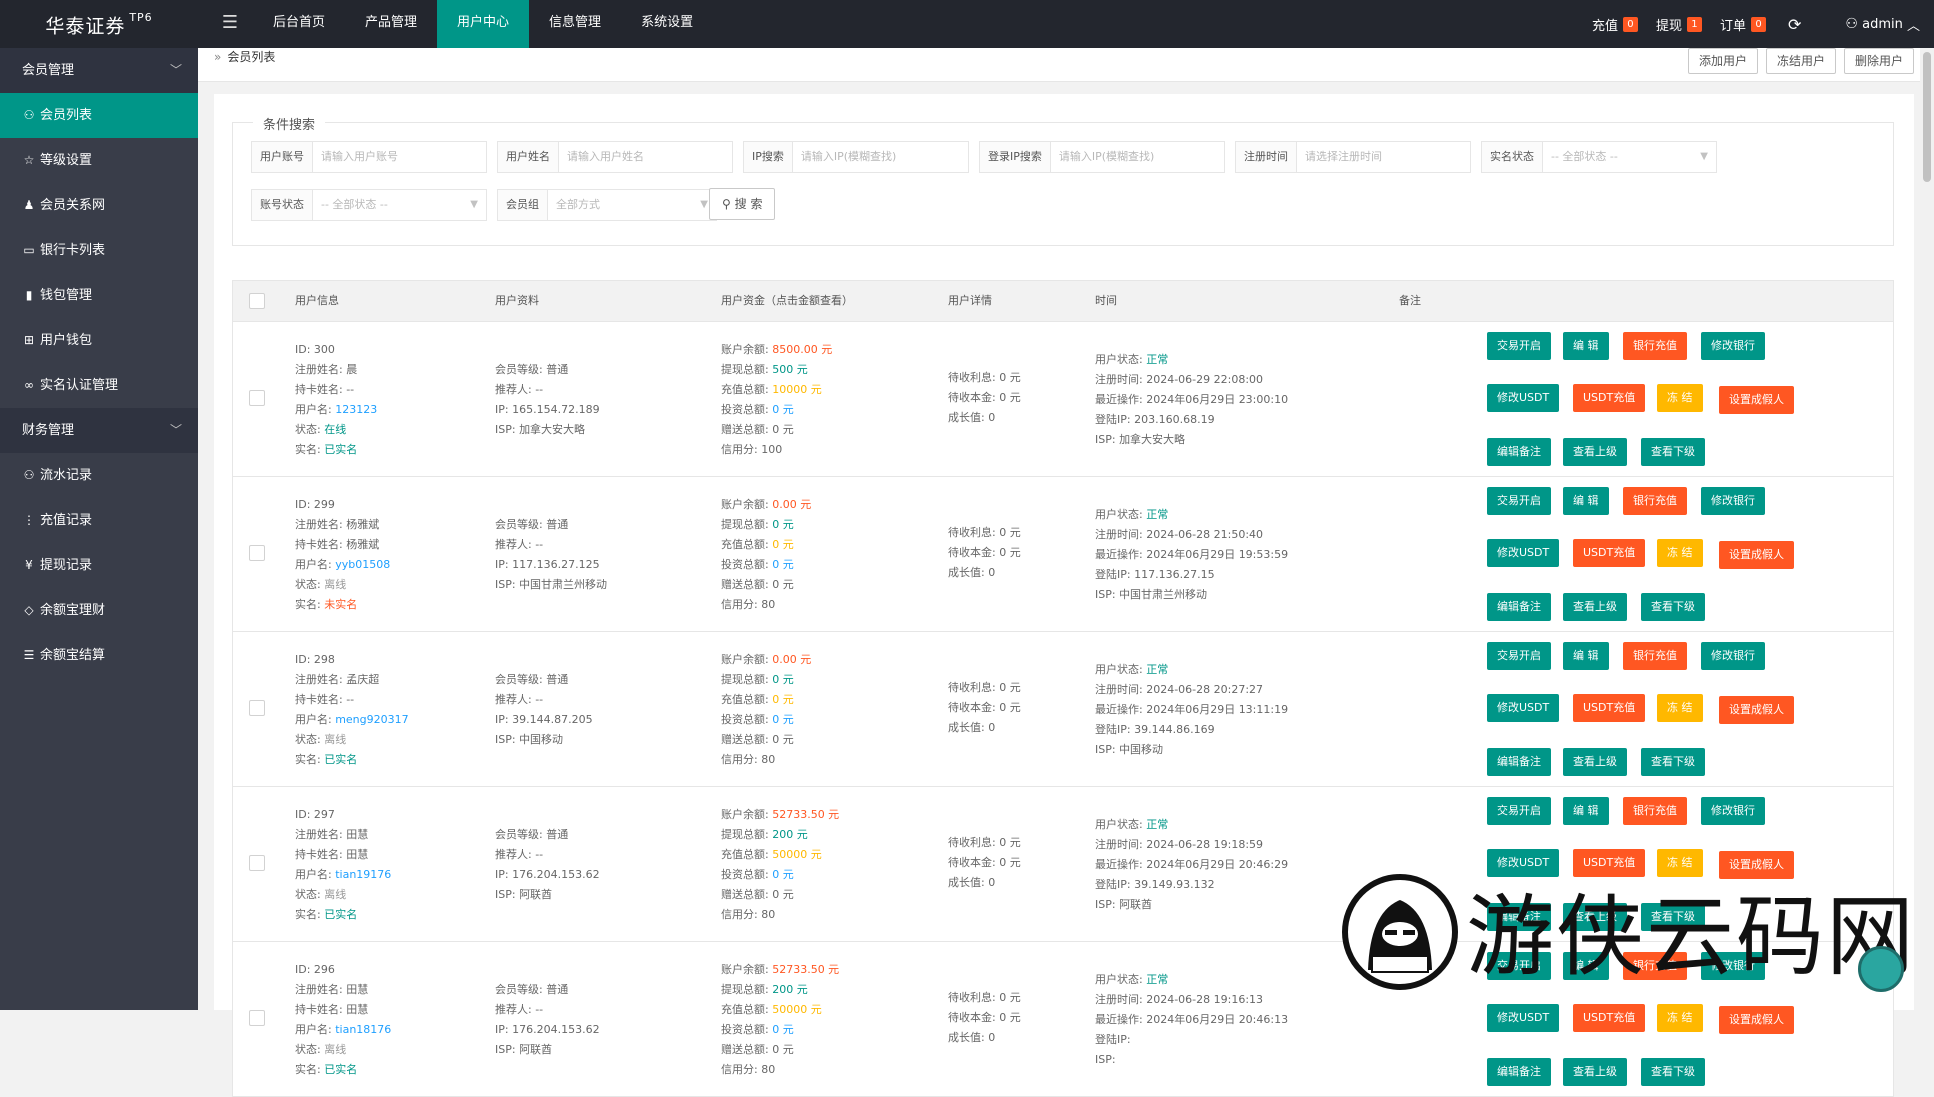  Describe the element at coordinates (363, 1029) in the screenshot. I see `username-link: tian18176` at that location.